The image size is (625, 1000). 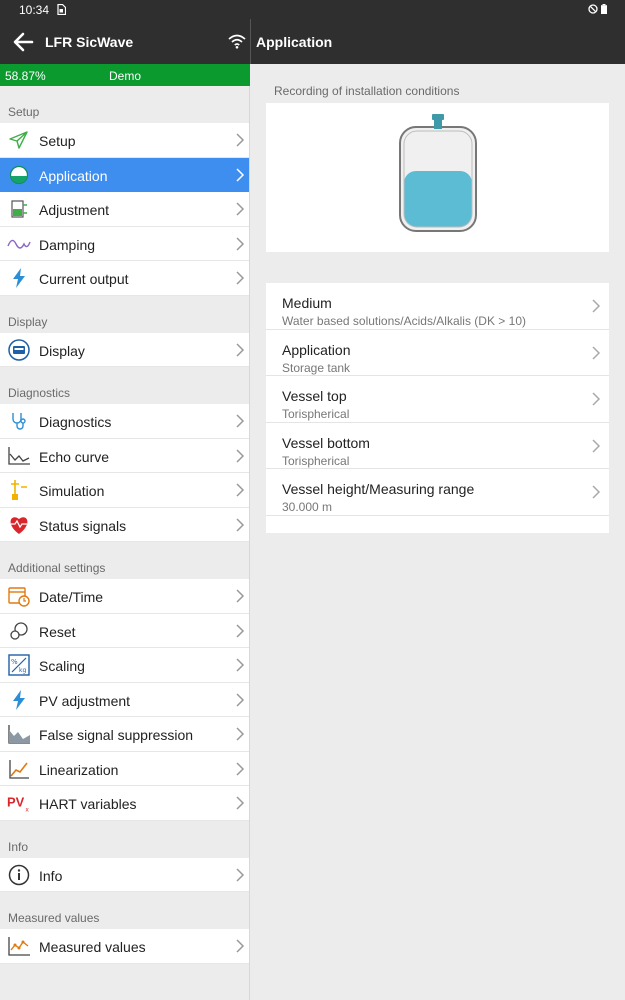 What do you see at coordinates (316, 349) in the screenshot?
I see `param-name: Application` at bounding box center [316, 349].